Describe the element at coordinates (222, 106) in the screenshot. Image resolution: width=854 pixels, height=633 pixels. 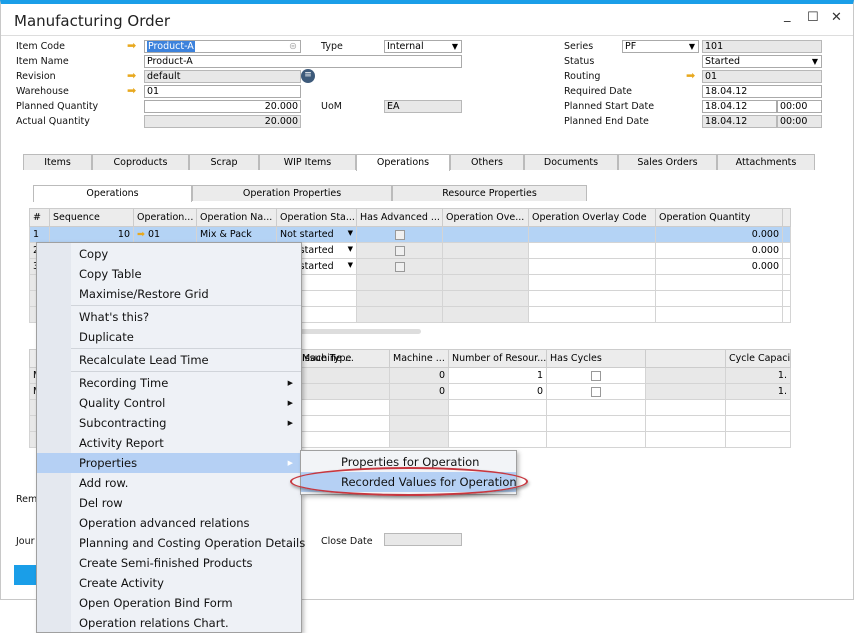
I see `planned-quantity-field: 20.000` at that location.